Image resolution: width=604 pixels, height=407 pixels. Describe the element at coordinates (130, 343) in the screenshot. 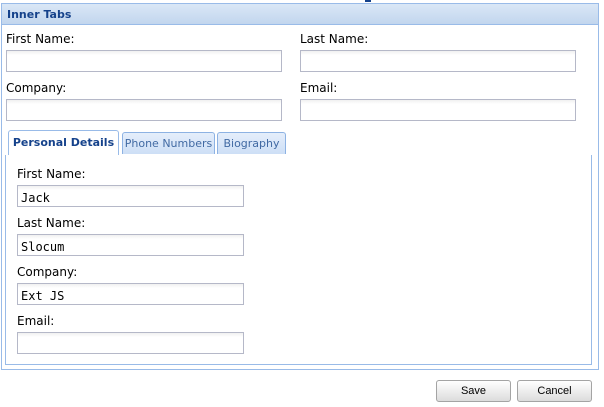

I see `pd-email-input` at that location.